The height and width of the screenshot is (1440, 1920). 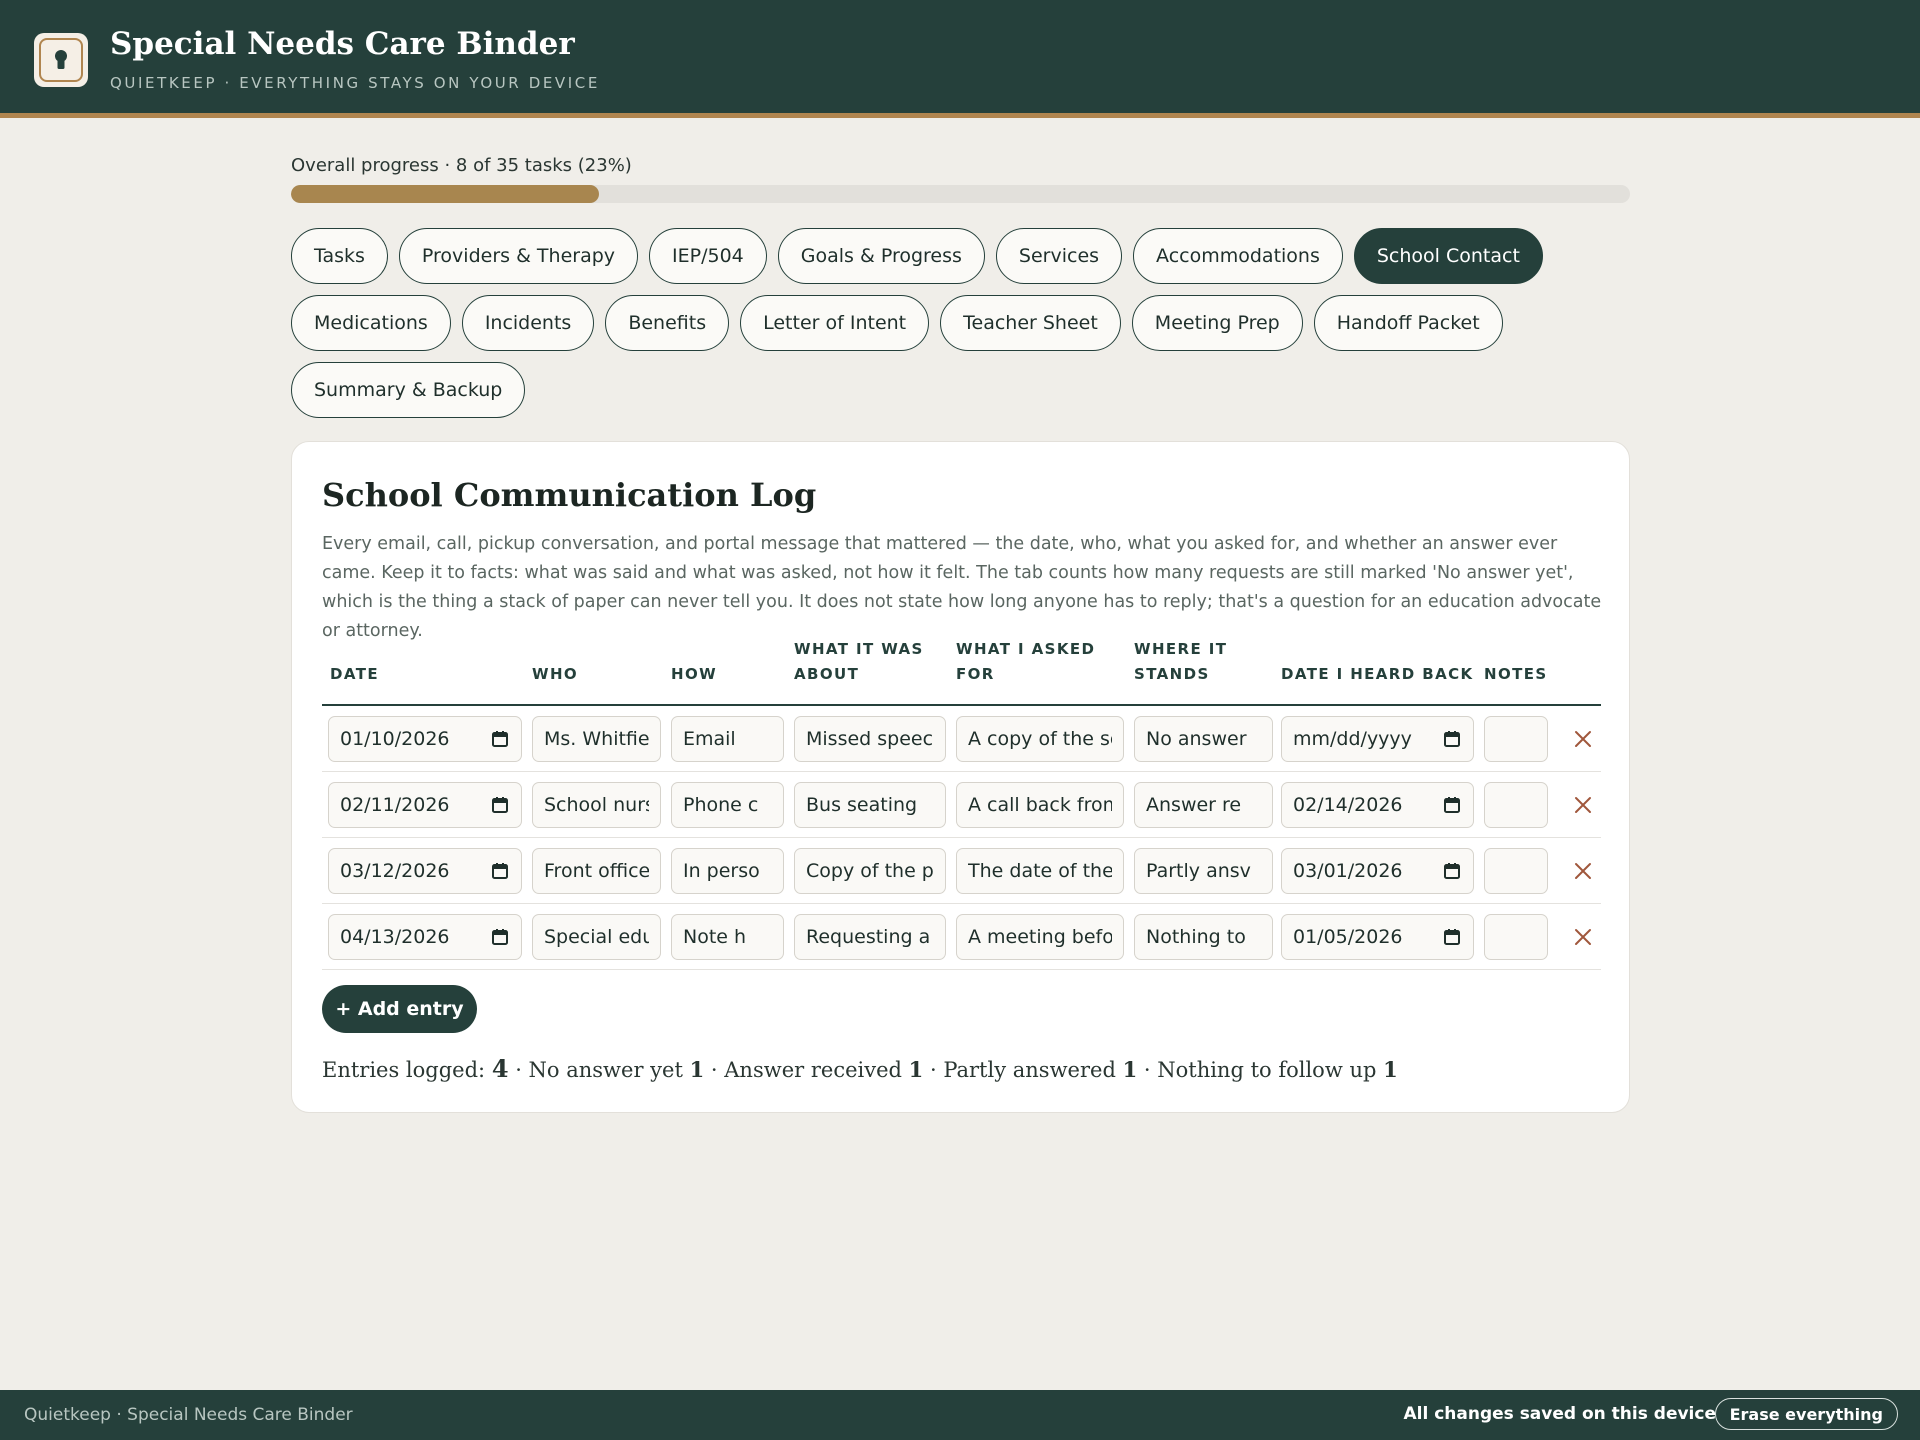 What do you see at coordinates (1203, 871) in the screenshot?
I see `status-select: Partly ansv` at bounding box center [1203, 871].